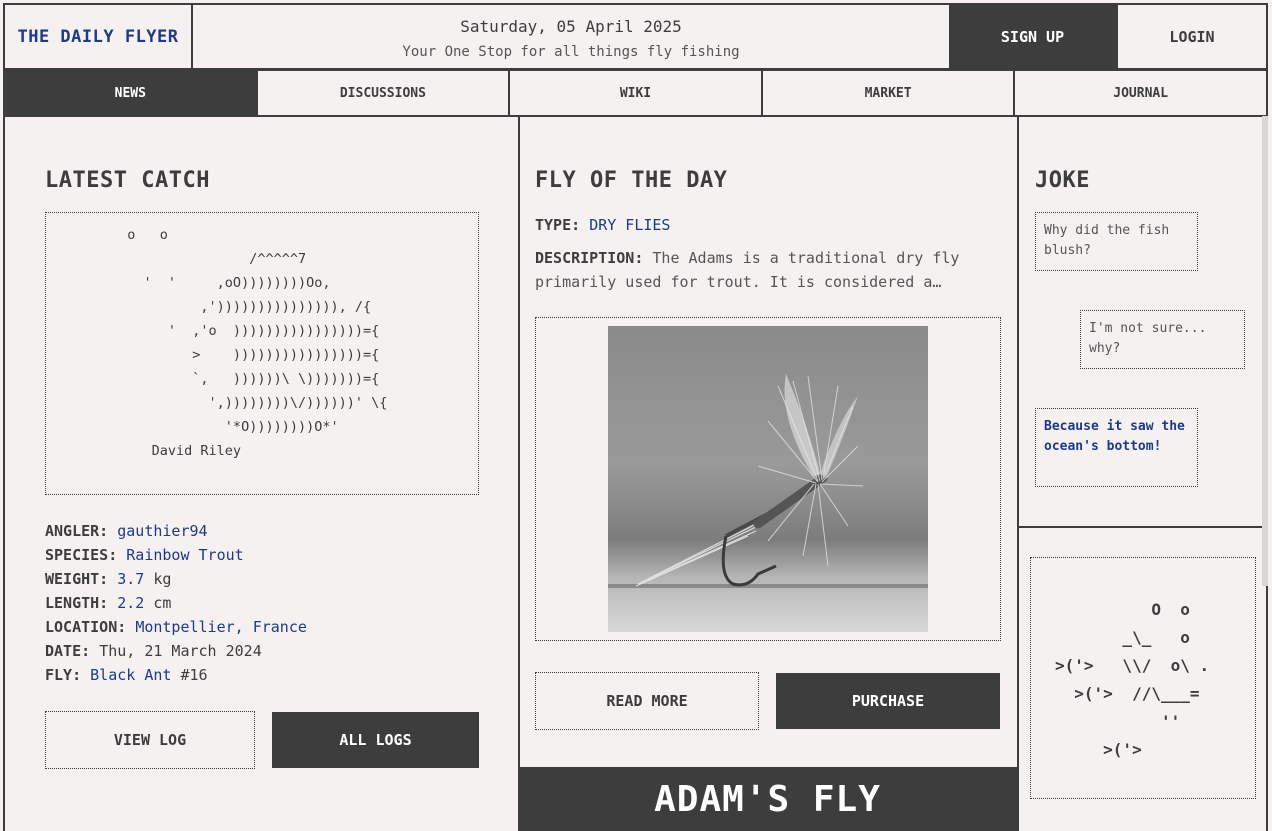 This screenshot has height=831, width=1272. I want to click on fly-row: FLY: Black Ant #16, so click(176, 675).